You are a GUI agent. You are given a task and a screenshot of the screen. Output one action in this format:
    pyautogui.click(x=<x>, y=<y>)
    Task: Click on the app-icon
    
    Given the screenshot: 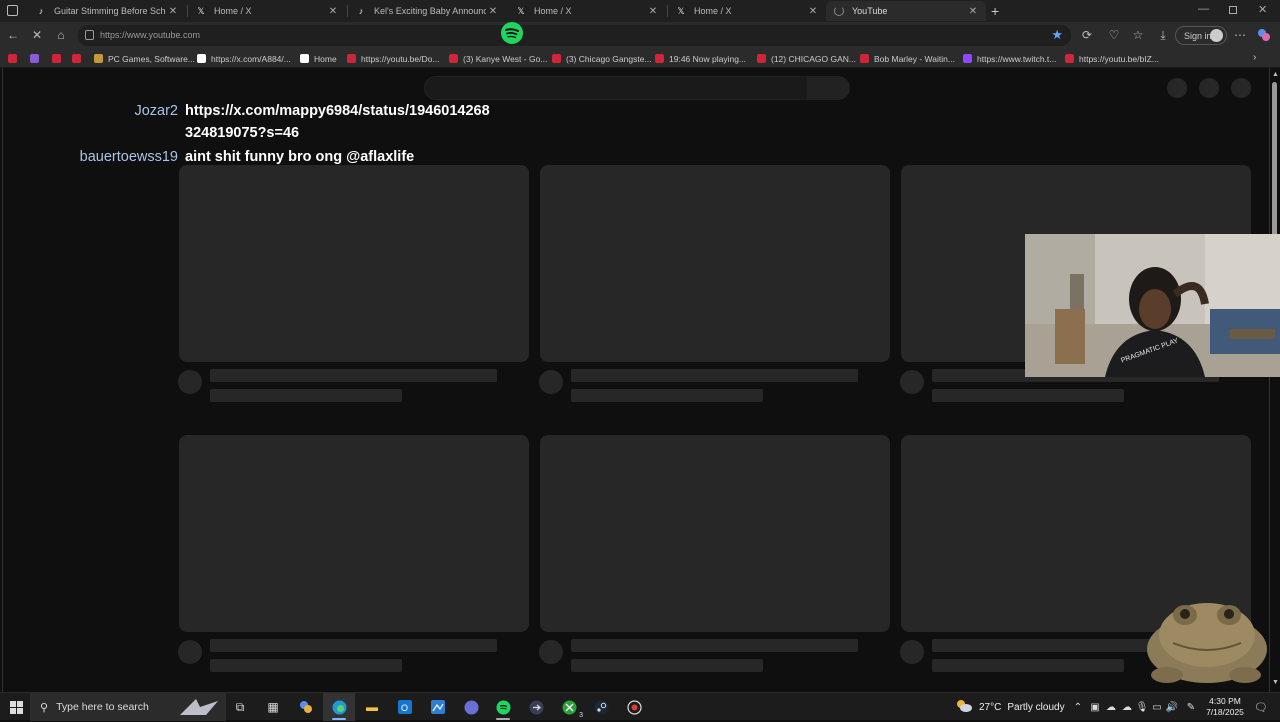 What is the action you would take?
    pyautogui.click(x=536, y=707)
    